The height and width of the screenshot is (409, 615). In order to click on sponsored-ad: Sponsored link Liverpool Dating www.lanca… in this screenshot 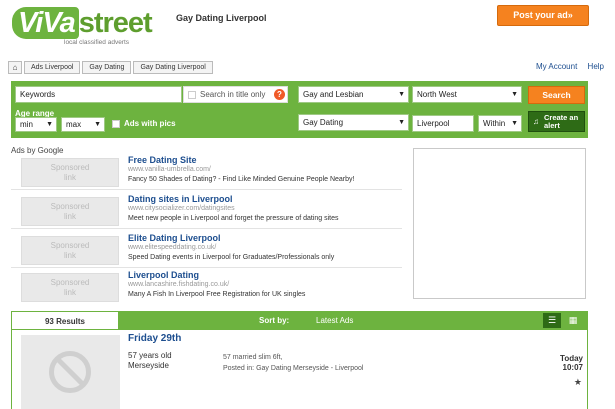, I will do `click(206, 287)`.